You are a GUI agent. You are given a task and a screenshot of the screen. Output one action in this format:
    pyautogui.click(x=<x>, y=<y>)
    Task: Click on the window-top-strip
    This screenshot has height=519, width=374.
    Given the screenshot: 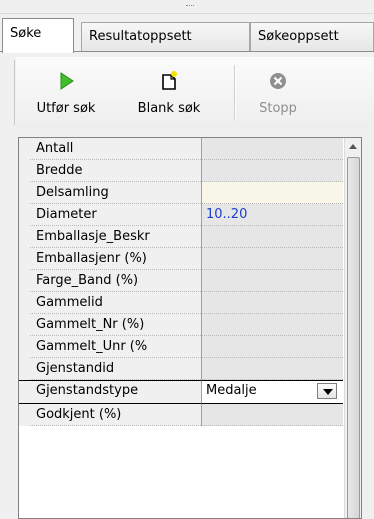 What is the action you would take?
    pyautogui.click(x=187, y=7)
    